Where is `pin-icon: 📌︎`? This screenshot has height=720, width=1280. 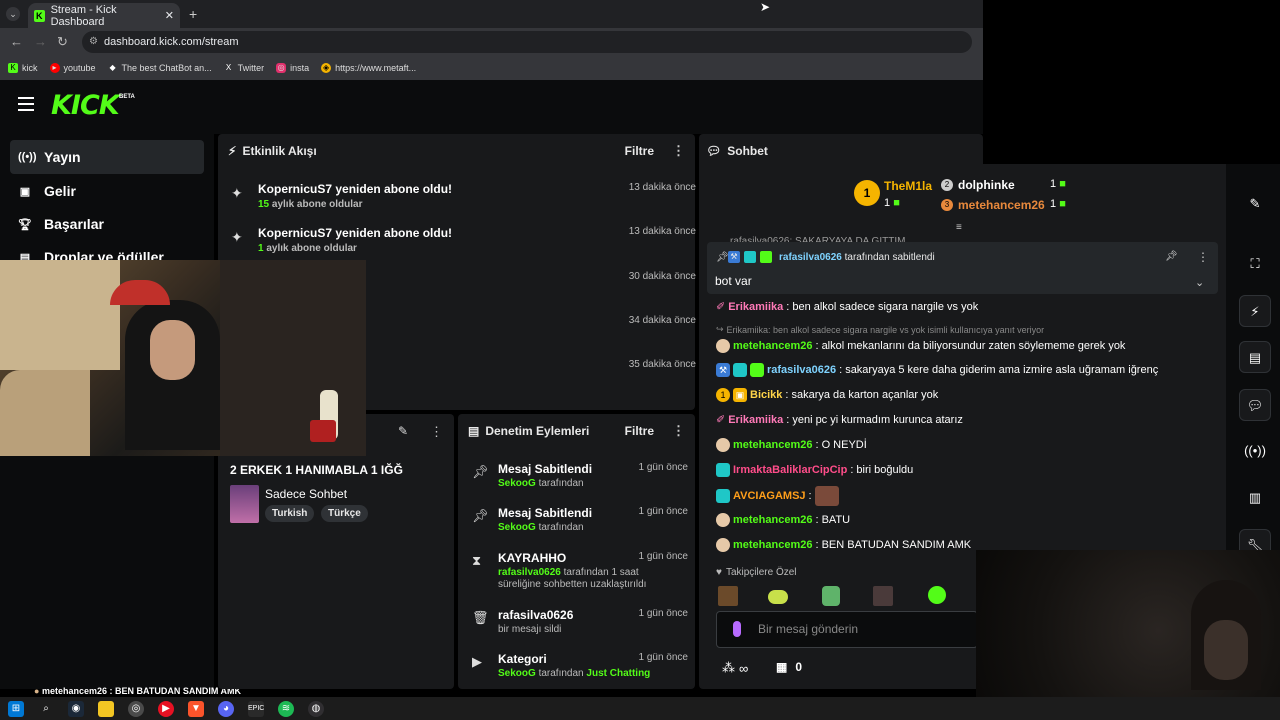
pin-icon: 📌︎ is located at coordinates (480, 471).